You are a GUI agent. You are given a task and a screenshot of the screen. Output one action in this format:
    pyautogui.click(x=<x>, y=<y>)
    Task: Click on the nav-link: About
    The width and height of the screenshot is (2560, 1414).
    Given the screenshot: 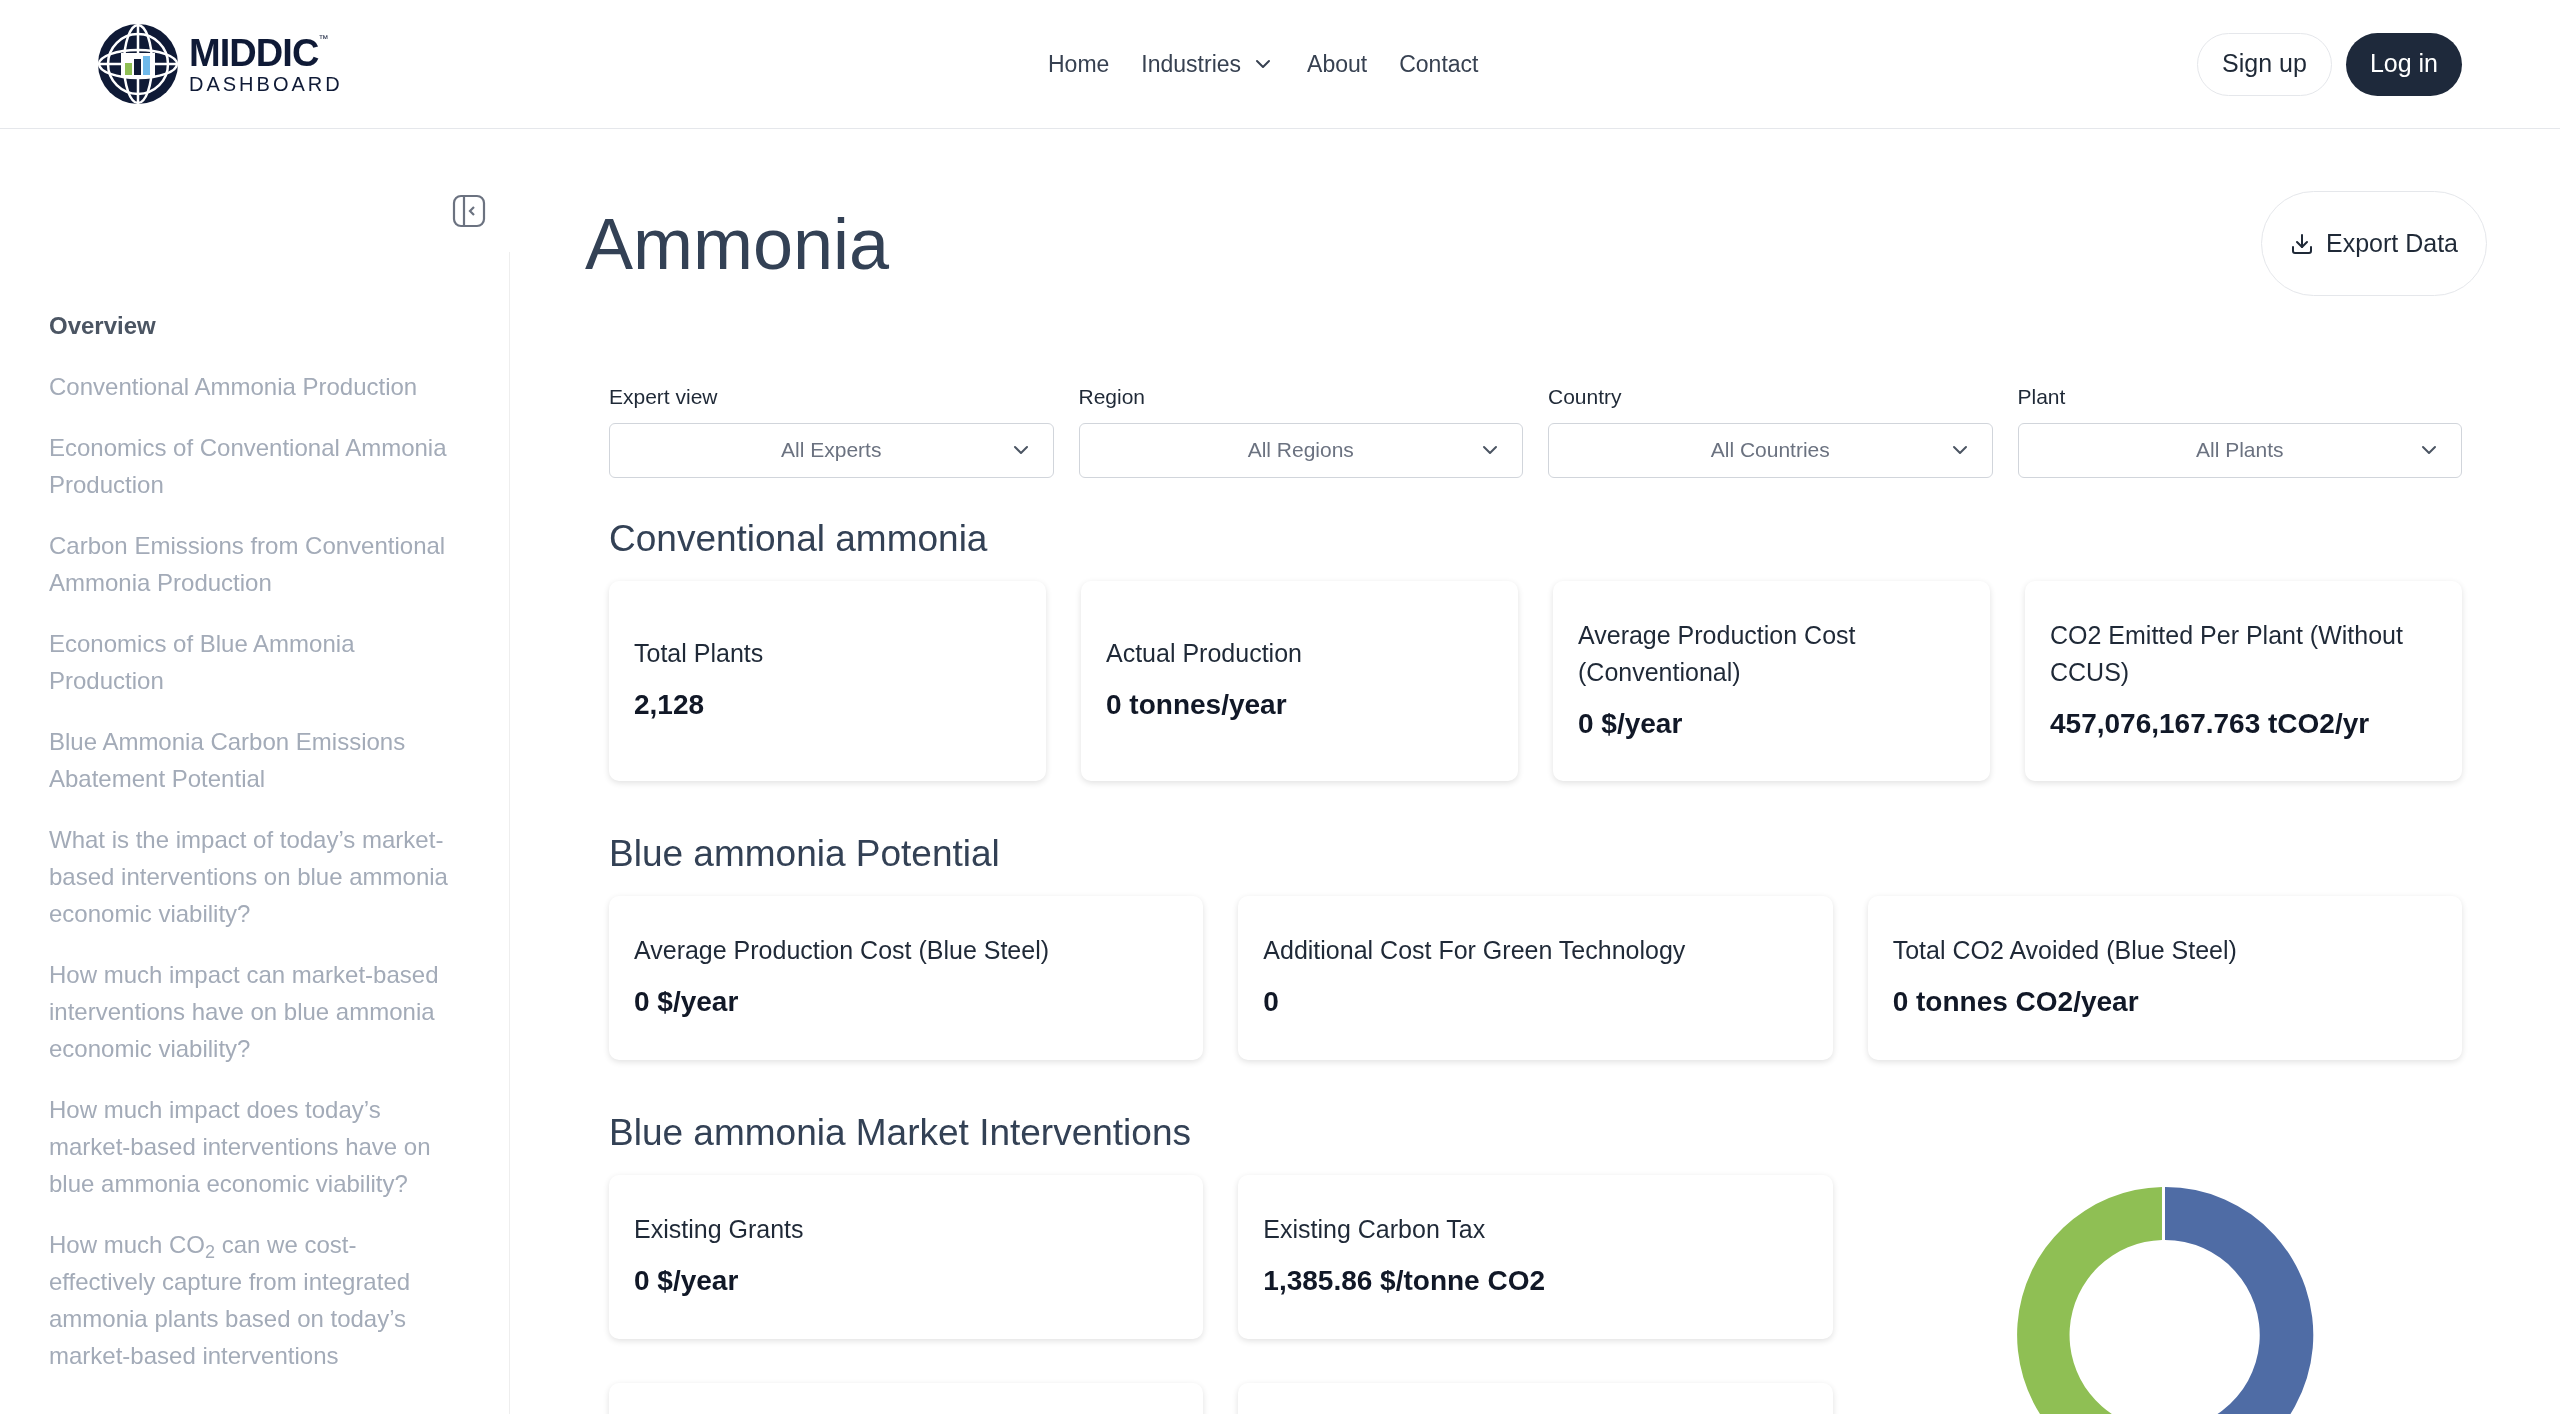 What is the action you would take?
    pyautogui.click(x=1337, y=64)
    